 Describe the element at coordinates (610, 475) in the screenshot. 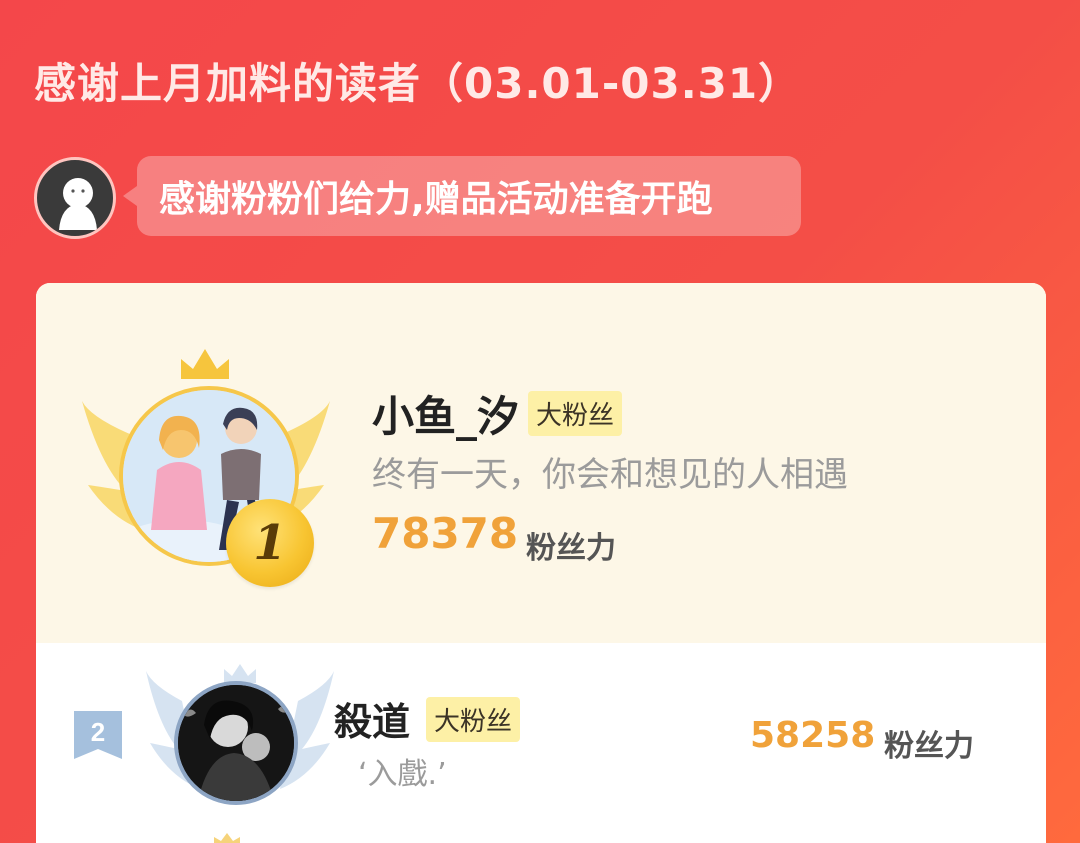

I see `rank-1-motto: 终有一天，你会和想见的人相遇` at that location.